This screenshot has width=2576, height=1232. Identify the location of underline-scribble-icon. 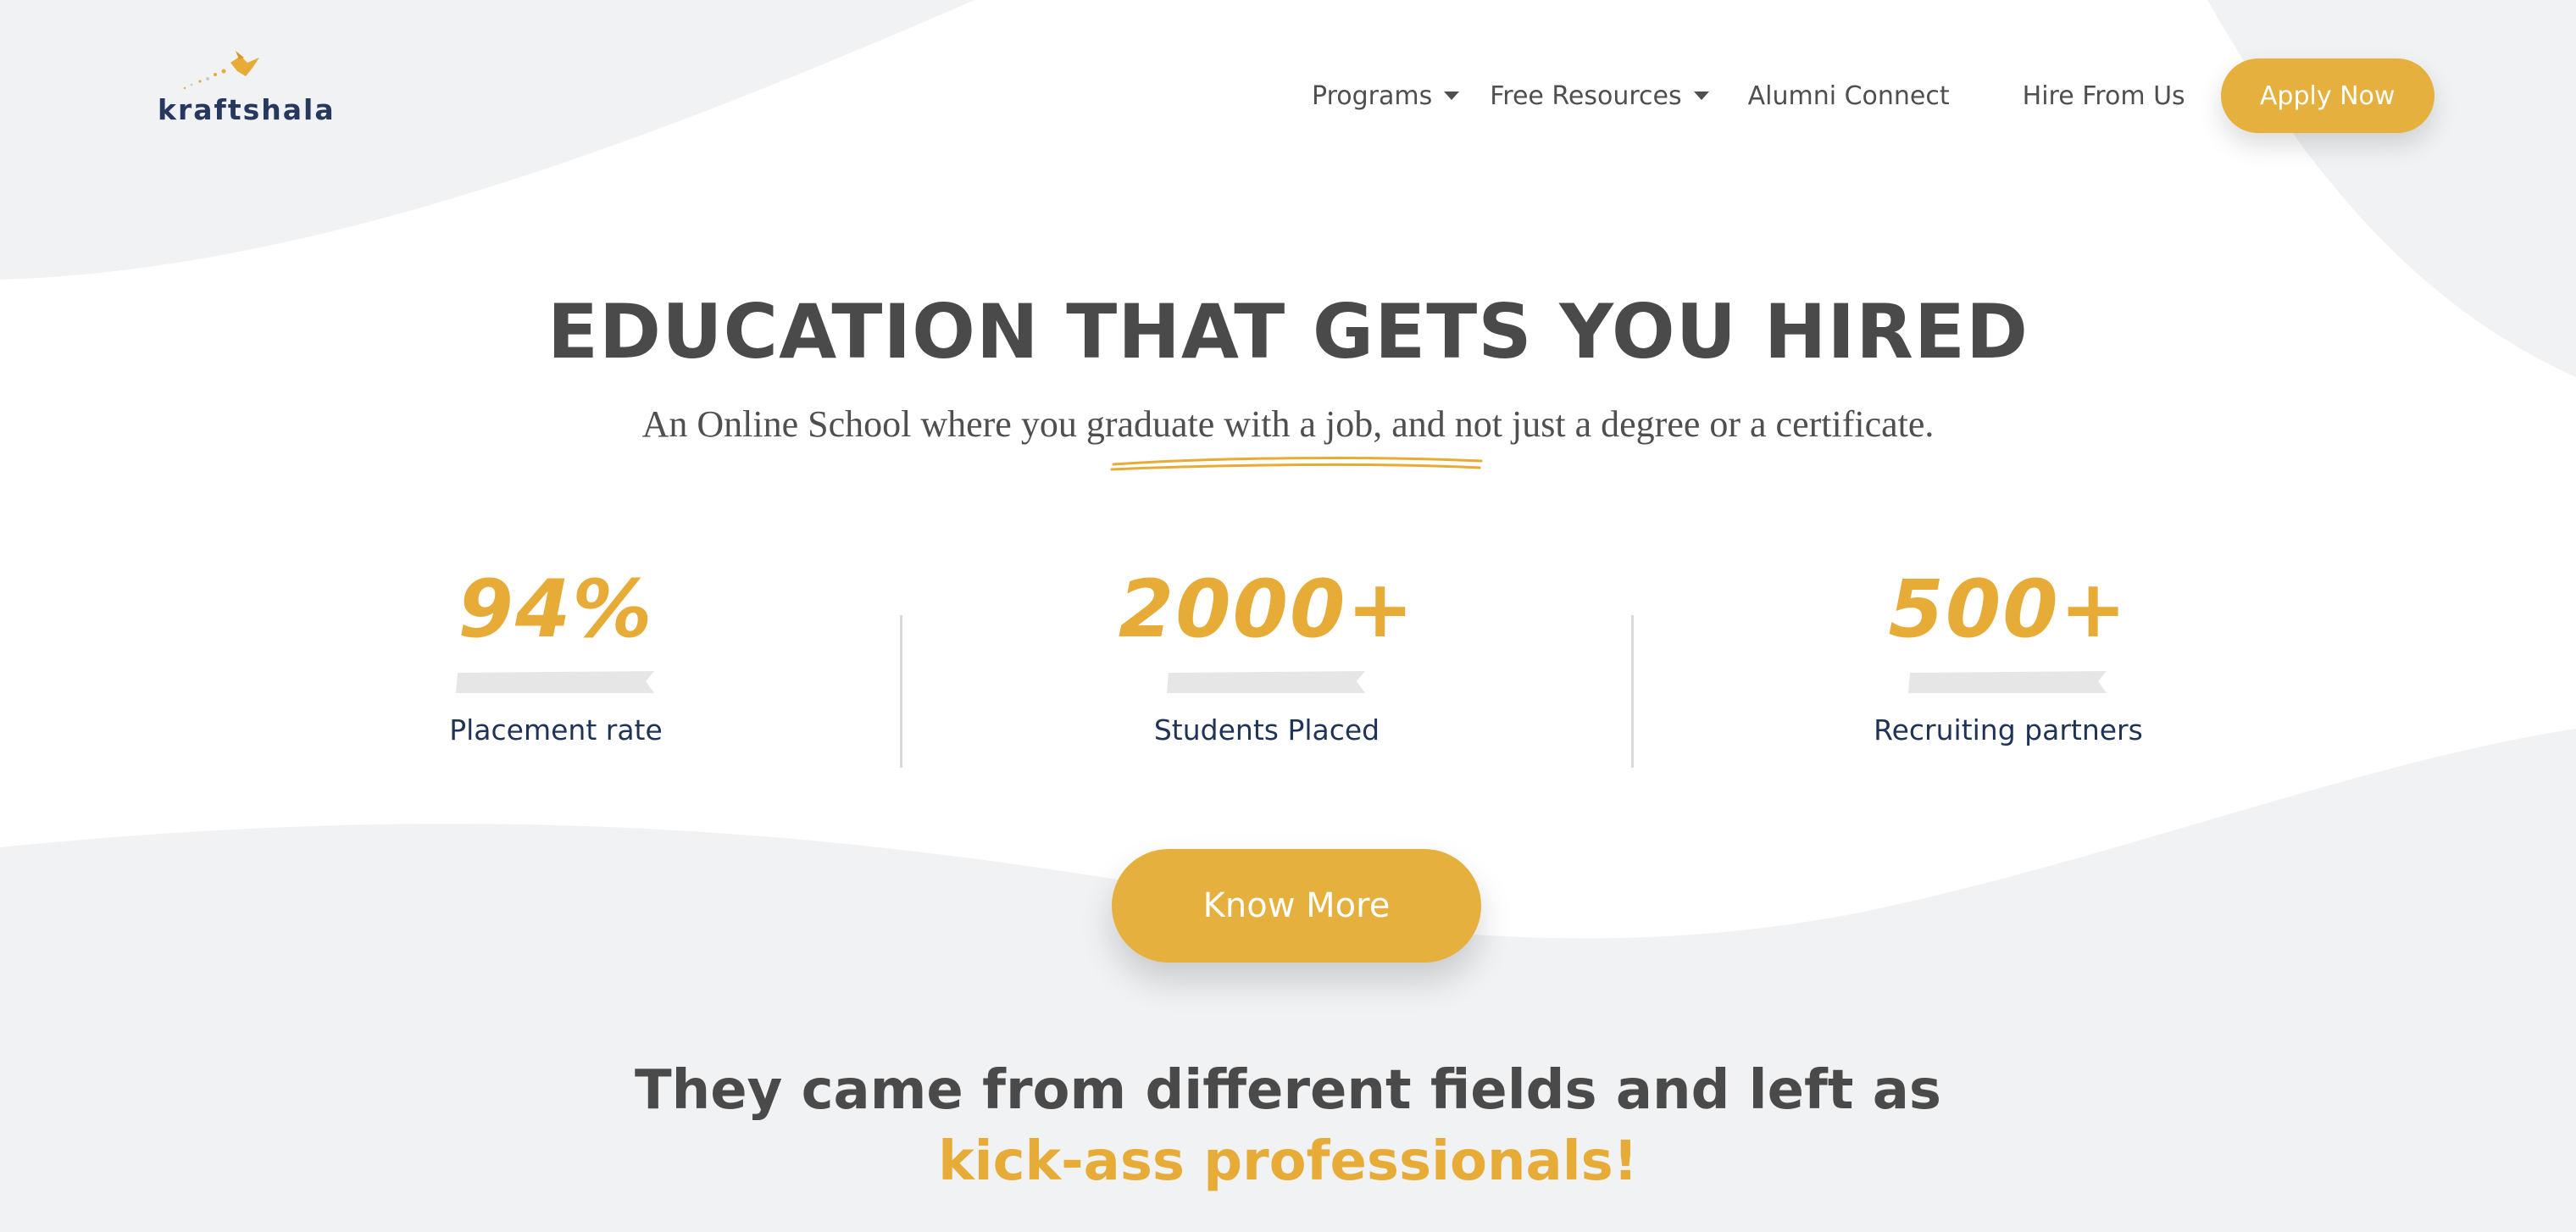
(1296, 464).